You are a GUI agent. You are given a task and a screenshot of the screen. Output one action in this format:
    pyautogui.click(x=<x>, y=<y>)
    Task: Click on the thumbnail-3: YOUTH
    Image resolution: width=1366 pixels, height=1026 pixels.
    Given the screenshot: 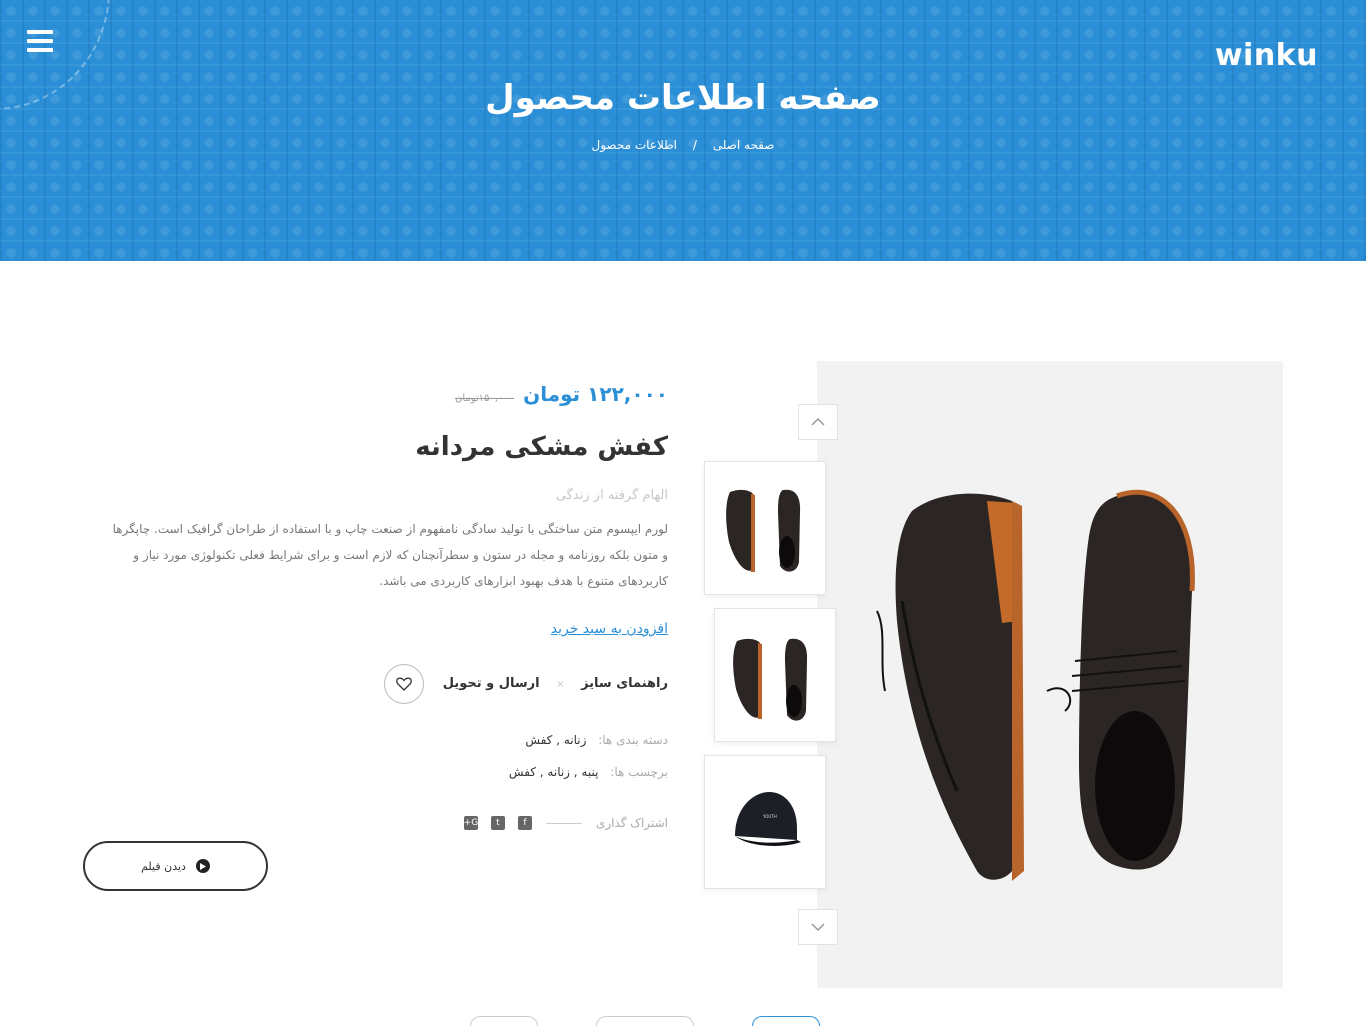 What is the action you would take?
    pyautogui.click(x=765, y=822)
    